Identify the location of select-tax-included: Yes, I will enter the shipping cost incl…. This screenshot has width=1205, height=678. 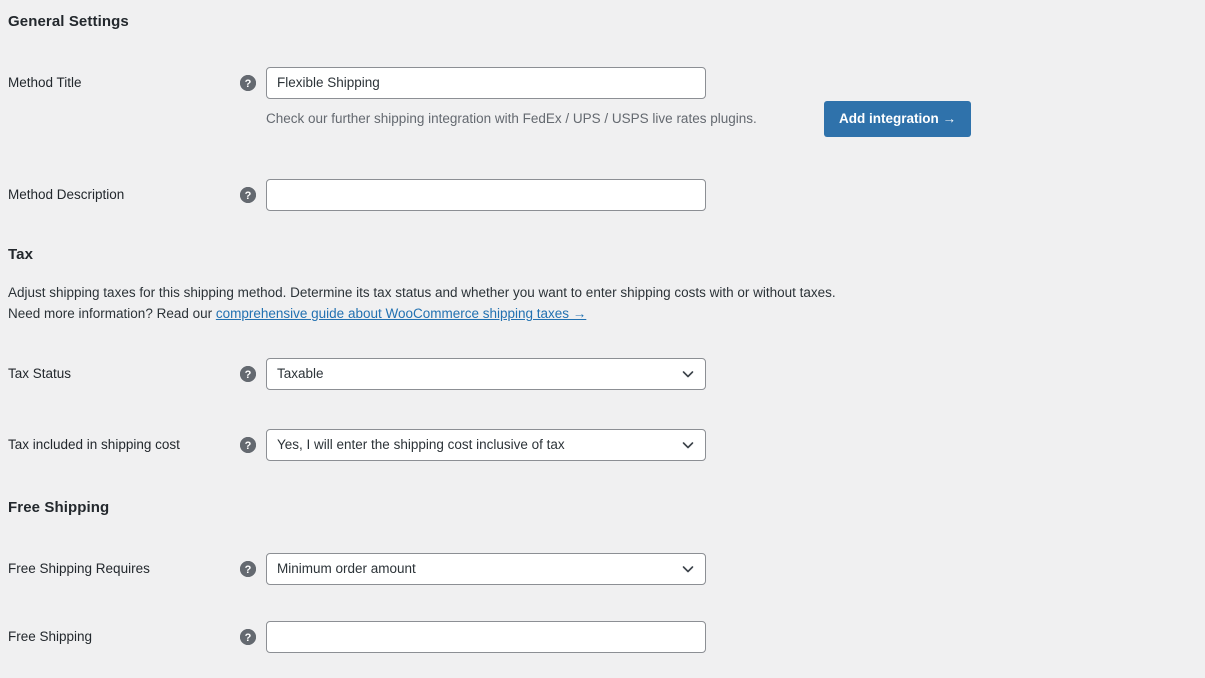
(486, 445).